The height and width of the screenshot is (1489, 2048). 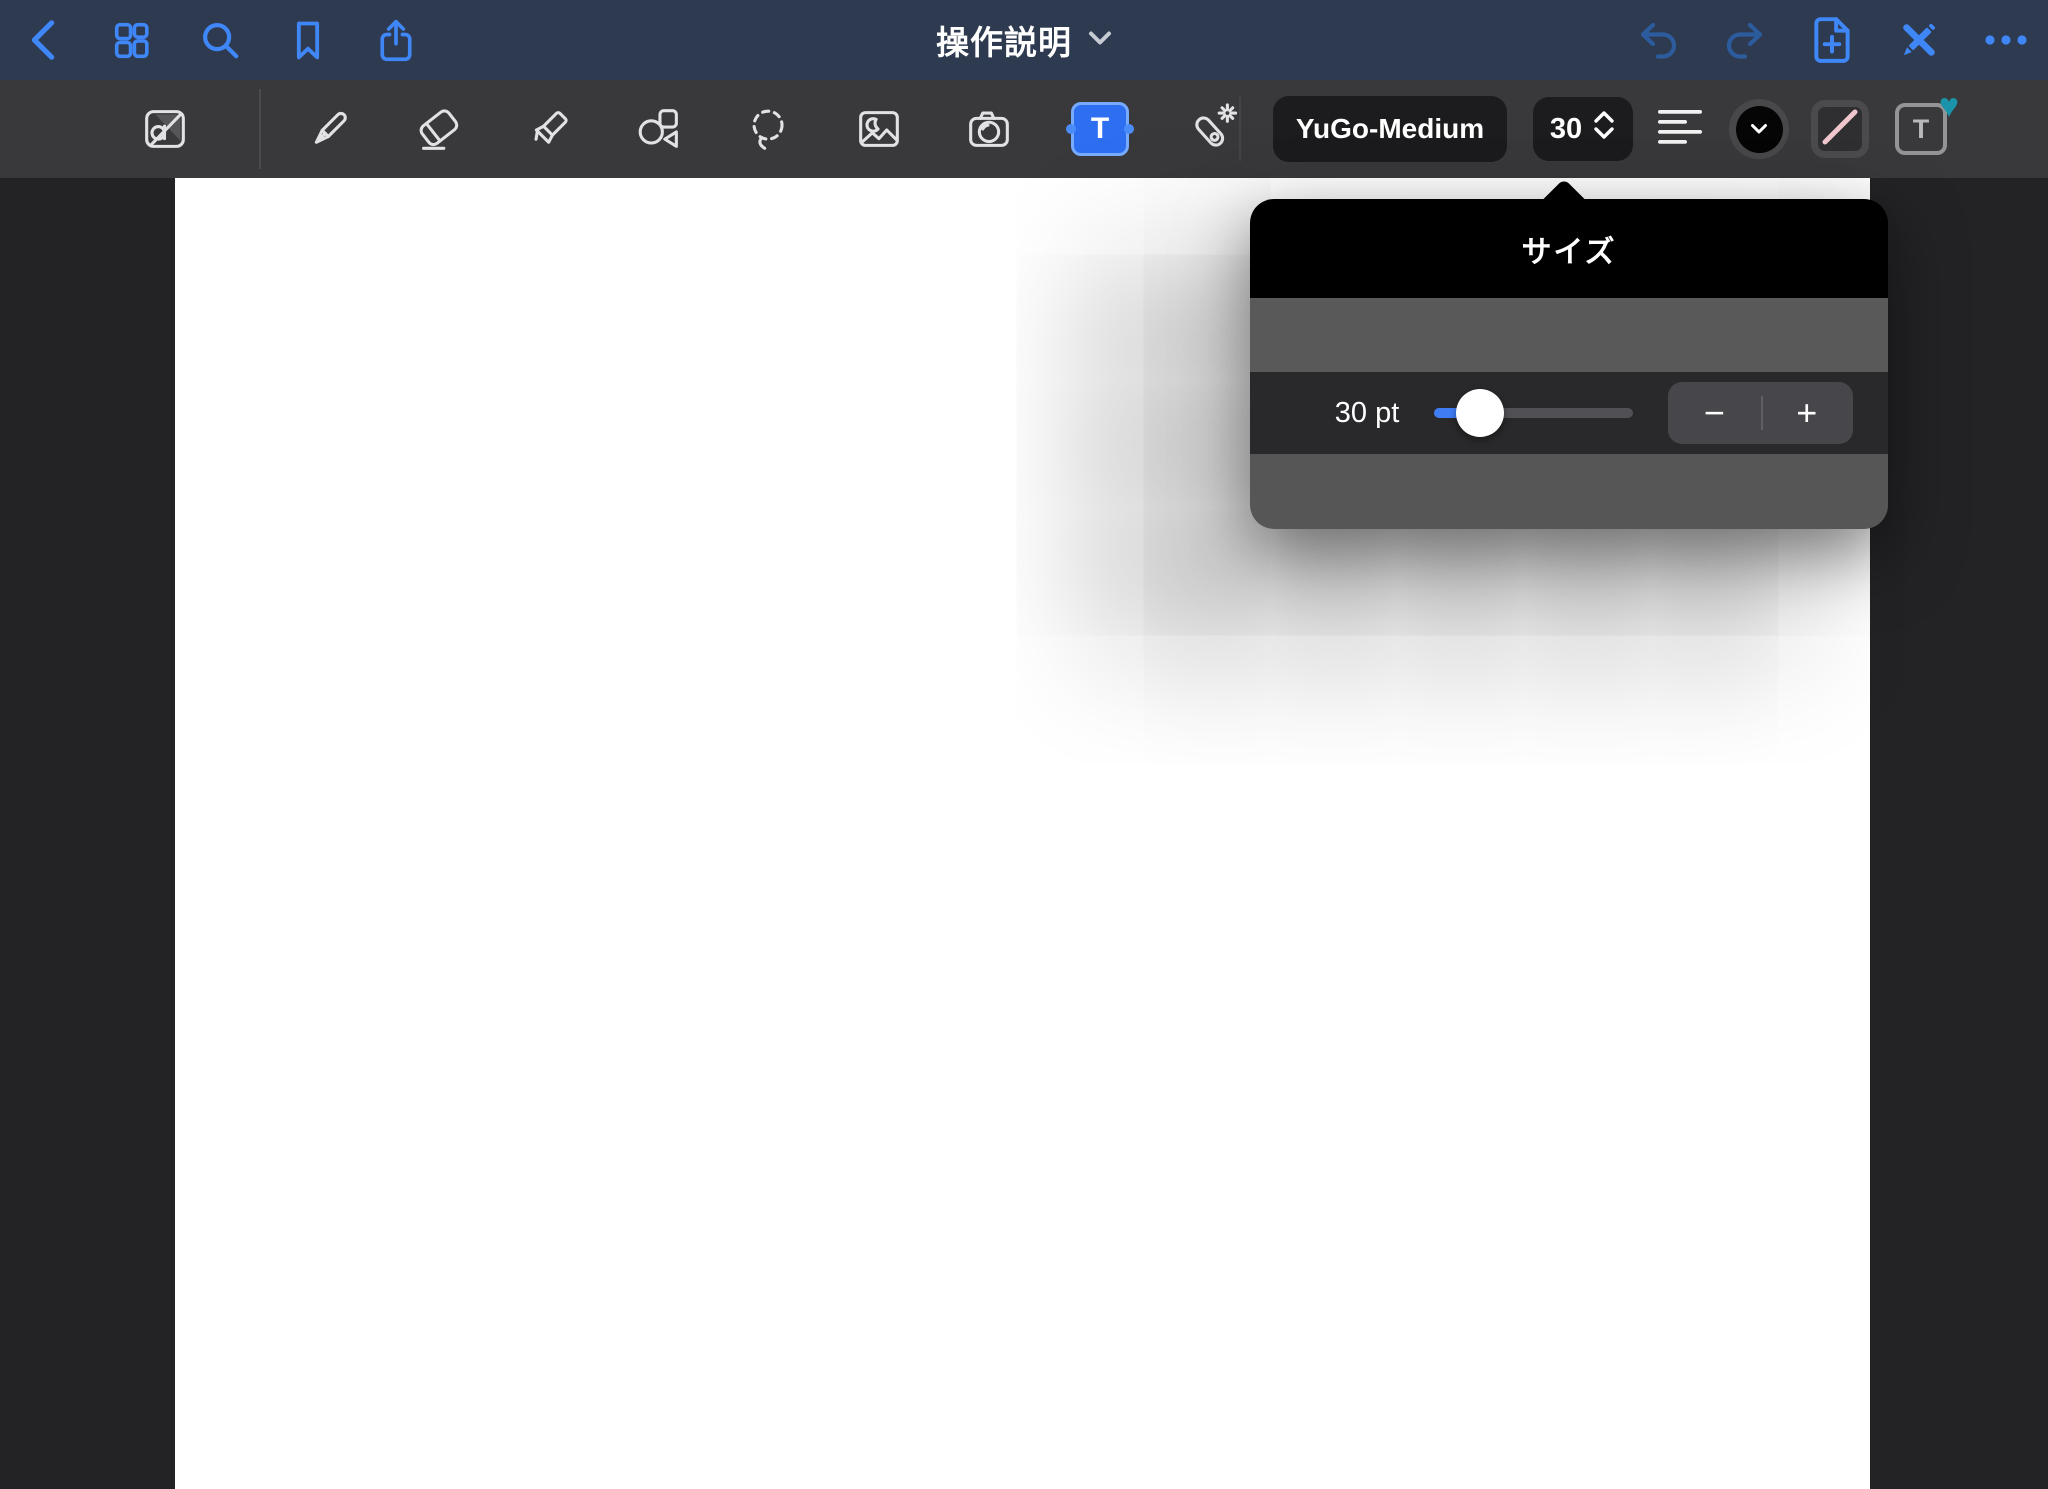 I want to click on page-thumbnails-button, so click(x=132, y=40).